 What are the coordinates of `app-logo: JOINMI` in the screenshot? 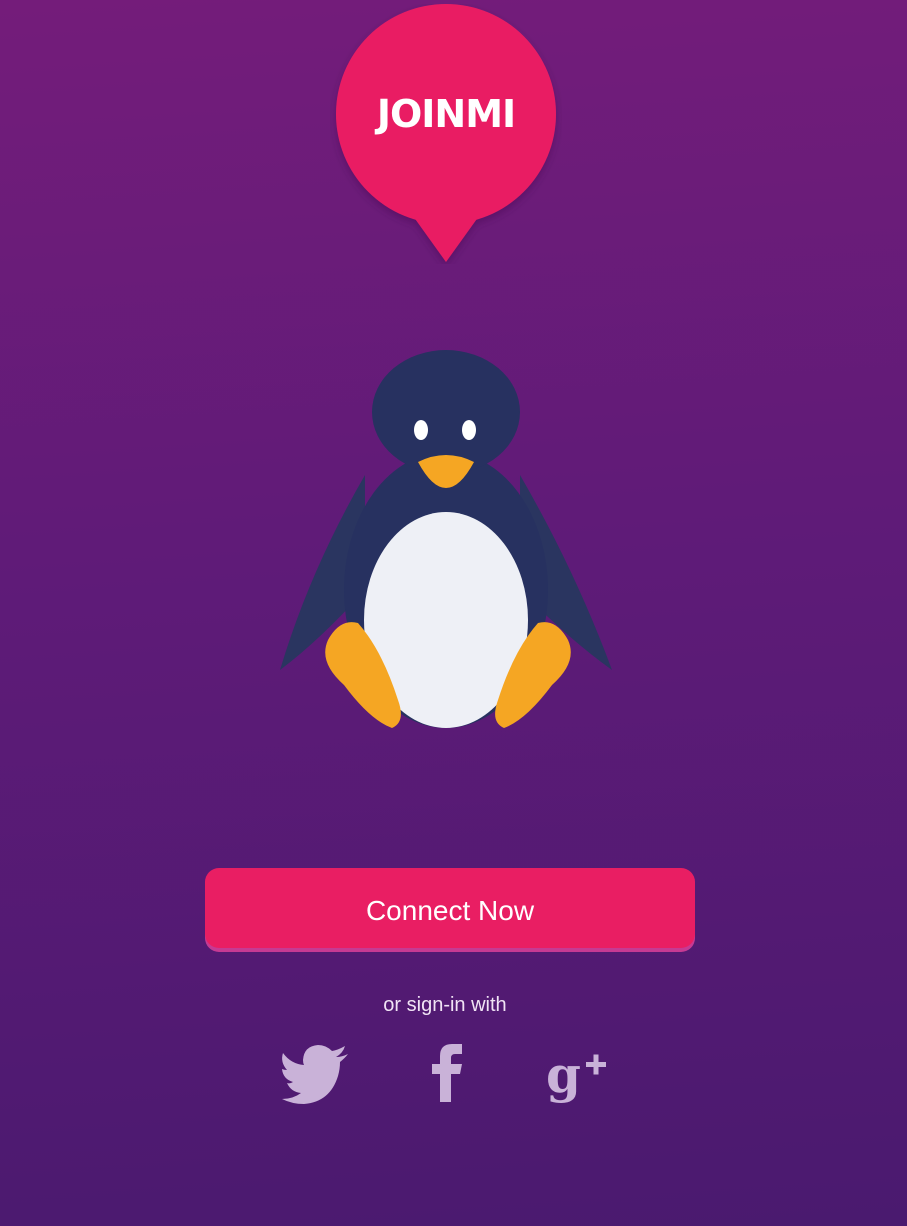 It's located at (446, 134).